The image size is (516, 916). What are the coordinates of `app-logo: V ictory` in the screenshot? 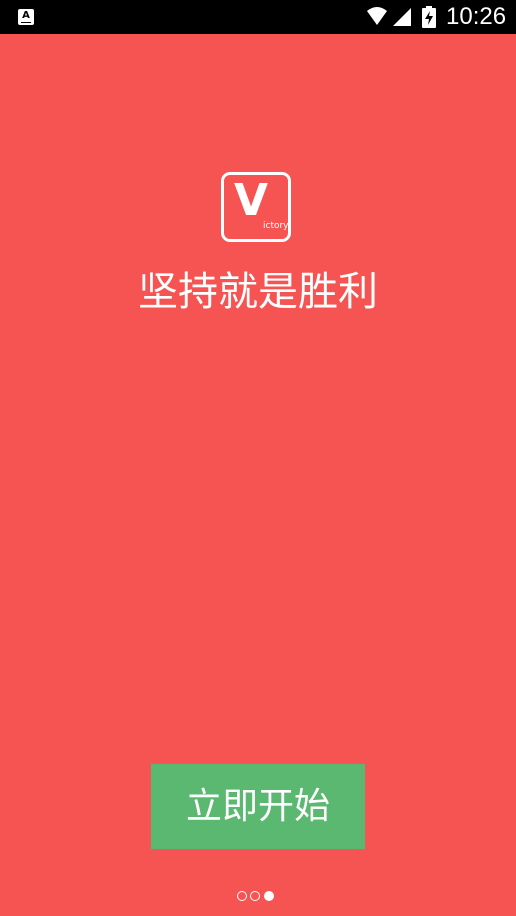 It's located at (256, 207).